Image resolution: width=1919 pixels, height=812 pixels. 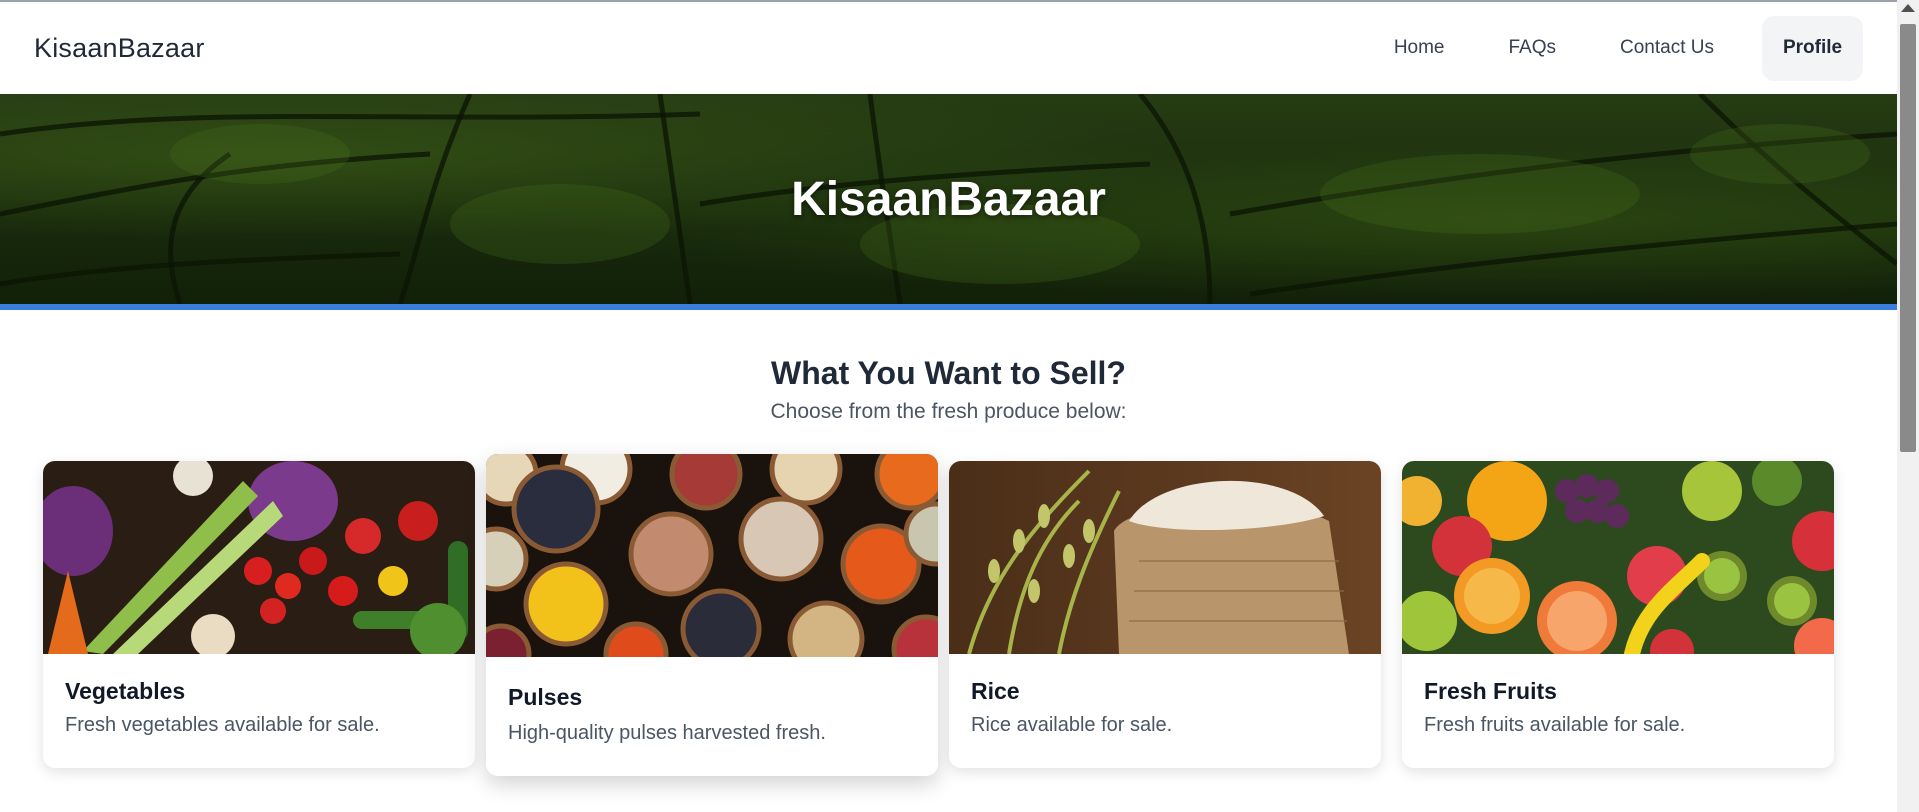 I want to click on scroll-up-arrow-icon, so click(x=1908, y=8).